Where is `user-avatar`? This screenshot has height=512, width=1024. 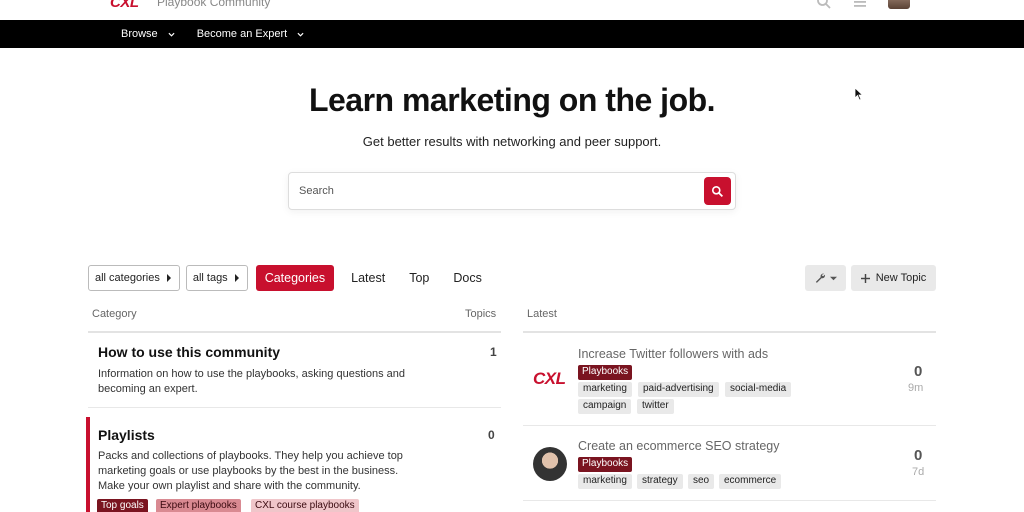
user-avatar is located at coordinates (899, 4).